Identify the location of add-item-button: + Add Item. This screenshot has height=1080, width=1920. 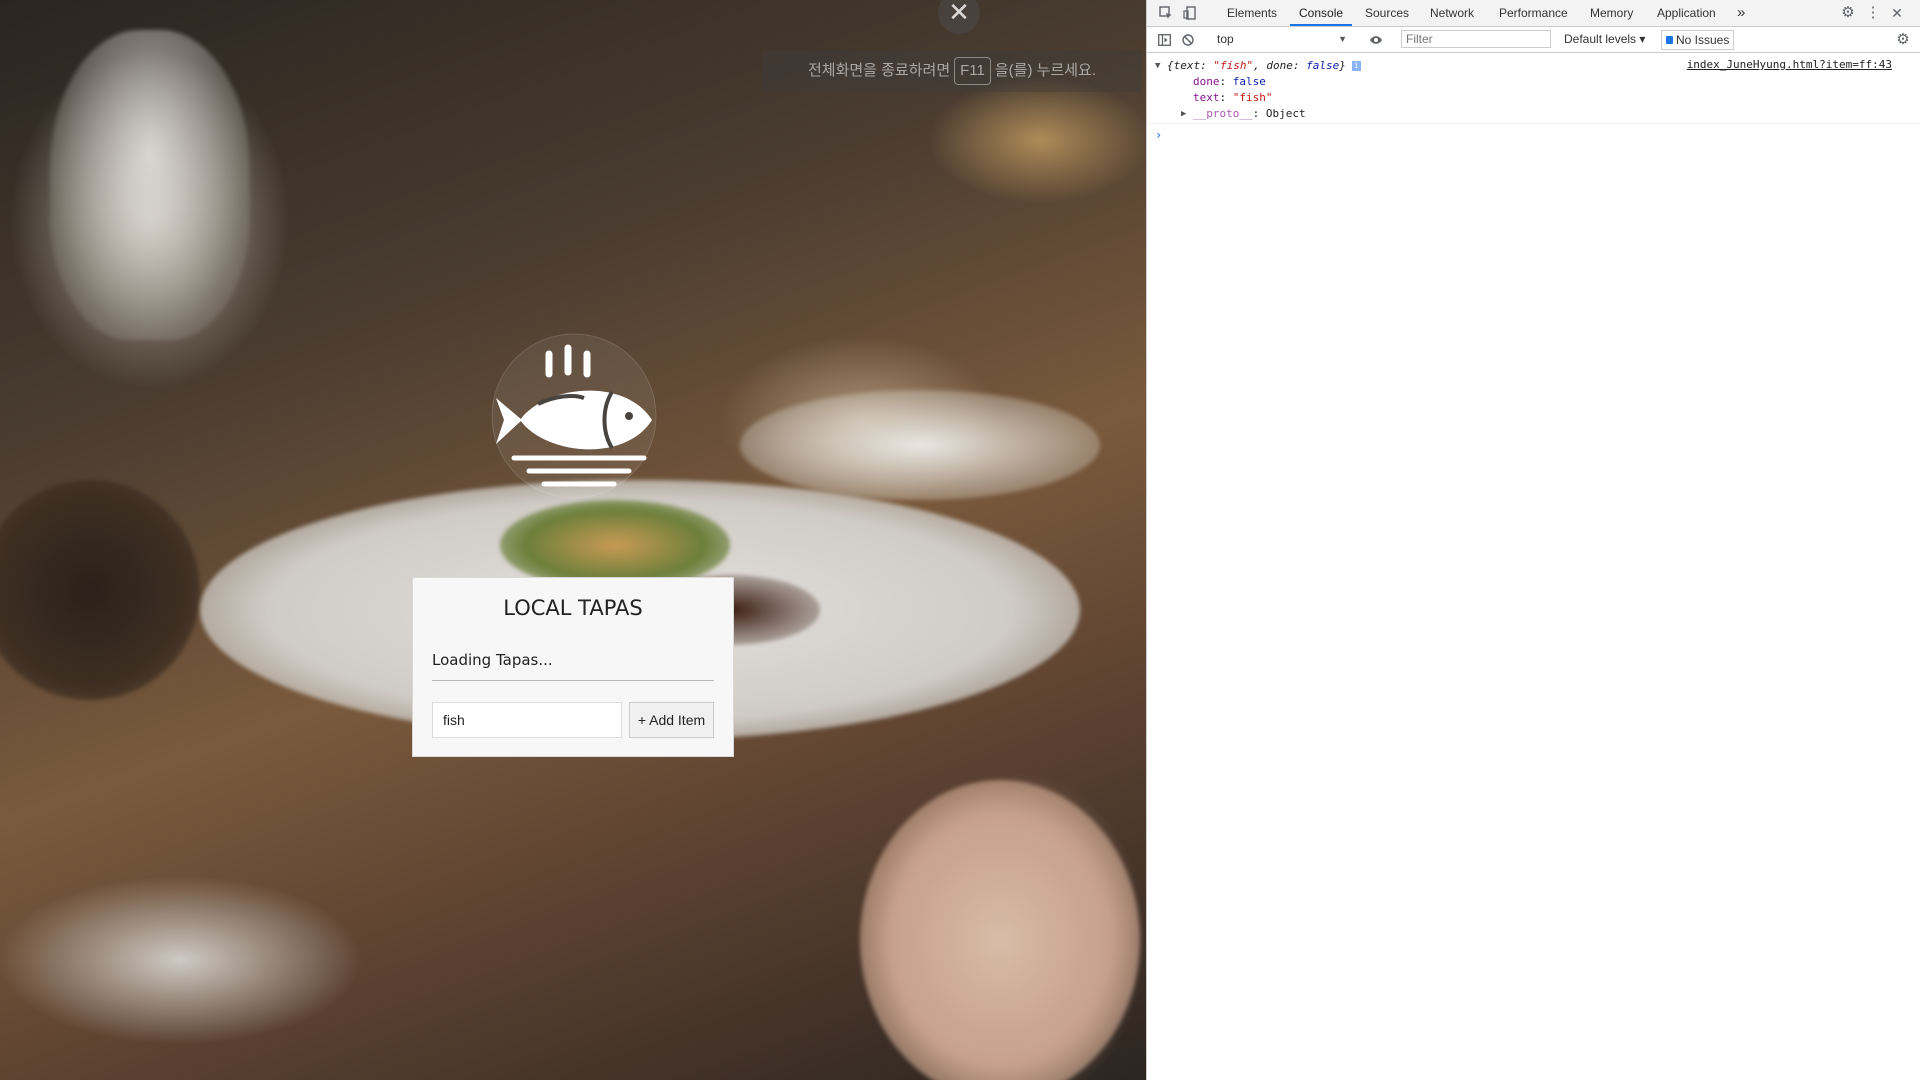
(671, 720).